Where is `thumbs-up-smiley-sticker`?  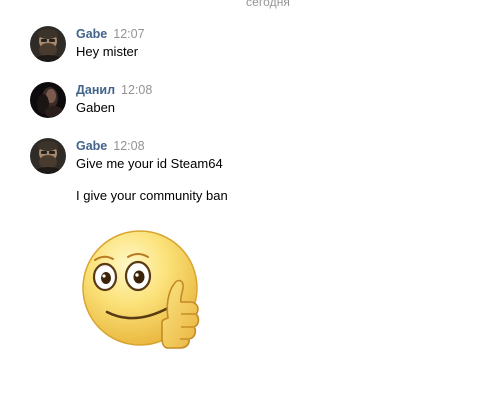 thumbs-up-smiley-sticker is located at coordinates (142, 288).